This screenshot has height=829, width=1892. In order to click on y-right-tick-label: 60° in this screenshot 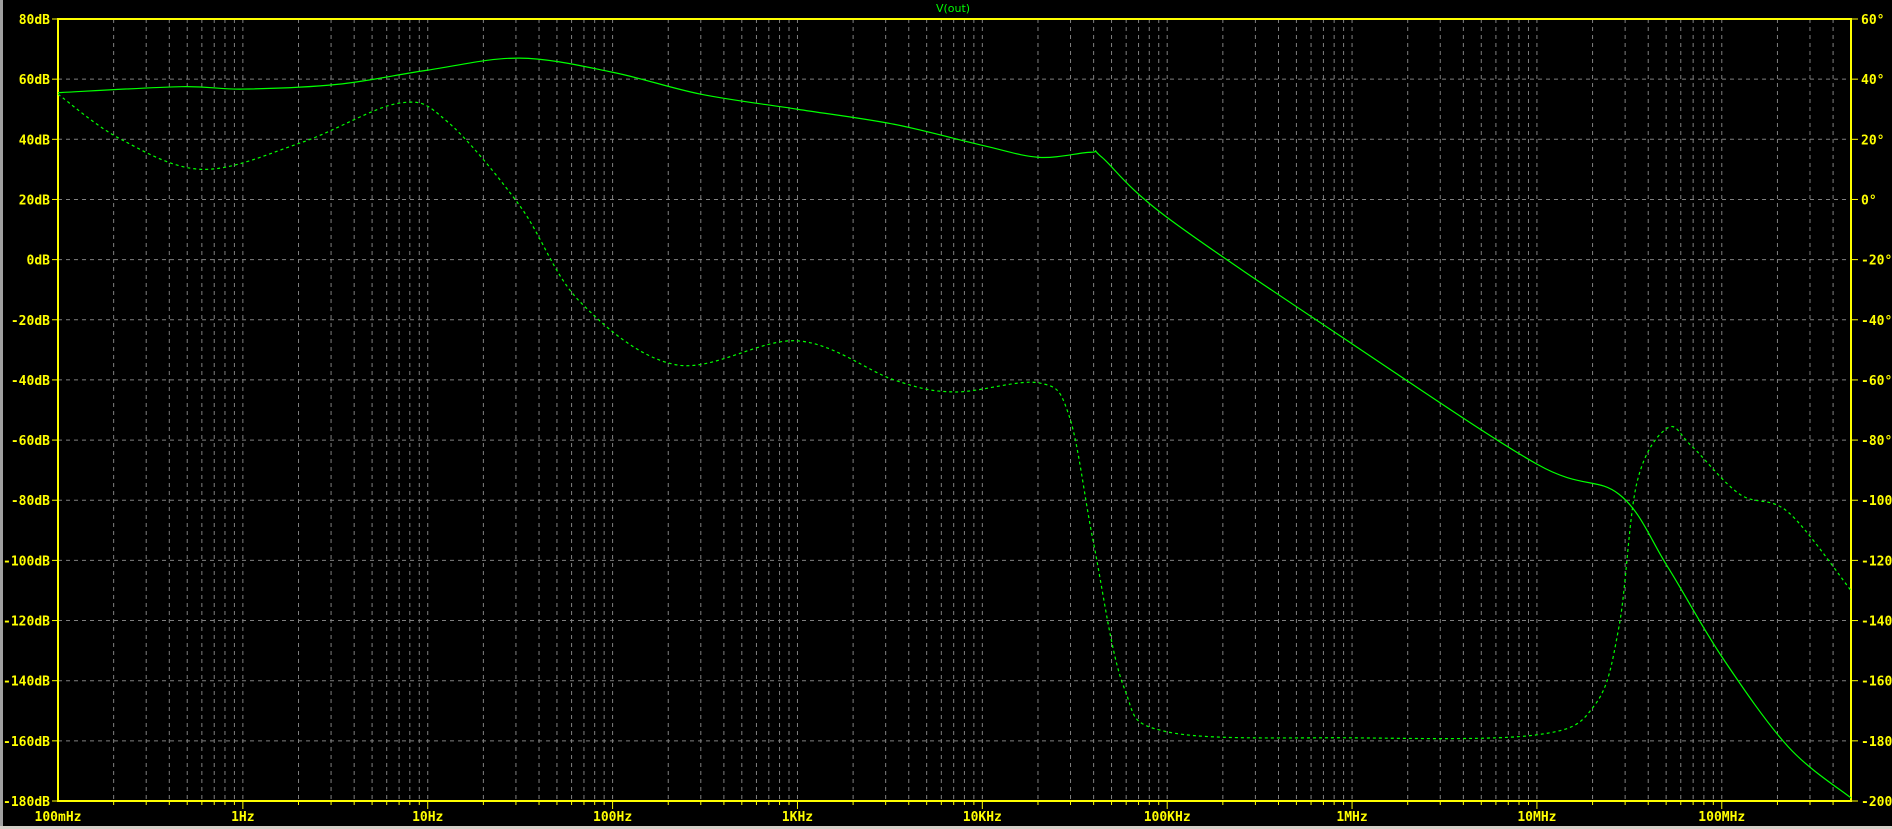, I will do `click(1872, 20)`.